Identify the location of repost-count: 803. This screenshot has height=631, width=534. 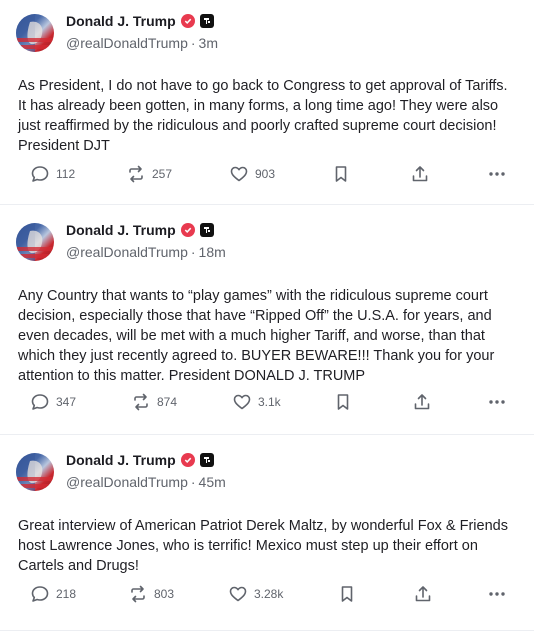
(164, 594).